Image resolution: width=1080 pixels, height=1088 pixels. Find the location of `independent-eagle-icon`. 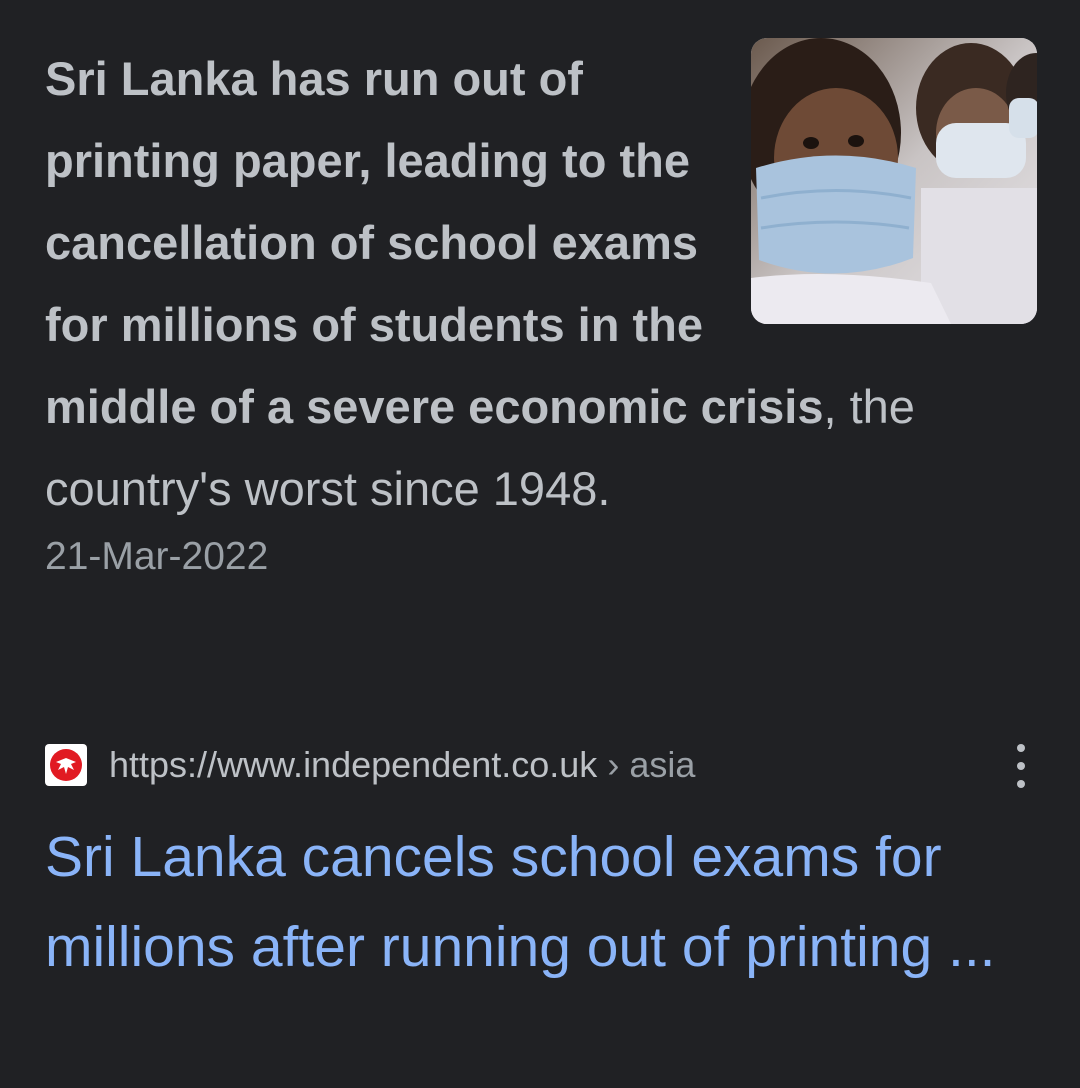

independent-eagle-icon is located at coordinates (66, 765).